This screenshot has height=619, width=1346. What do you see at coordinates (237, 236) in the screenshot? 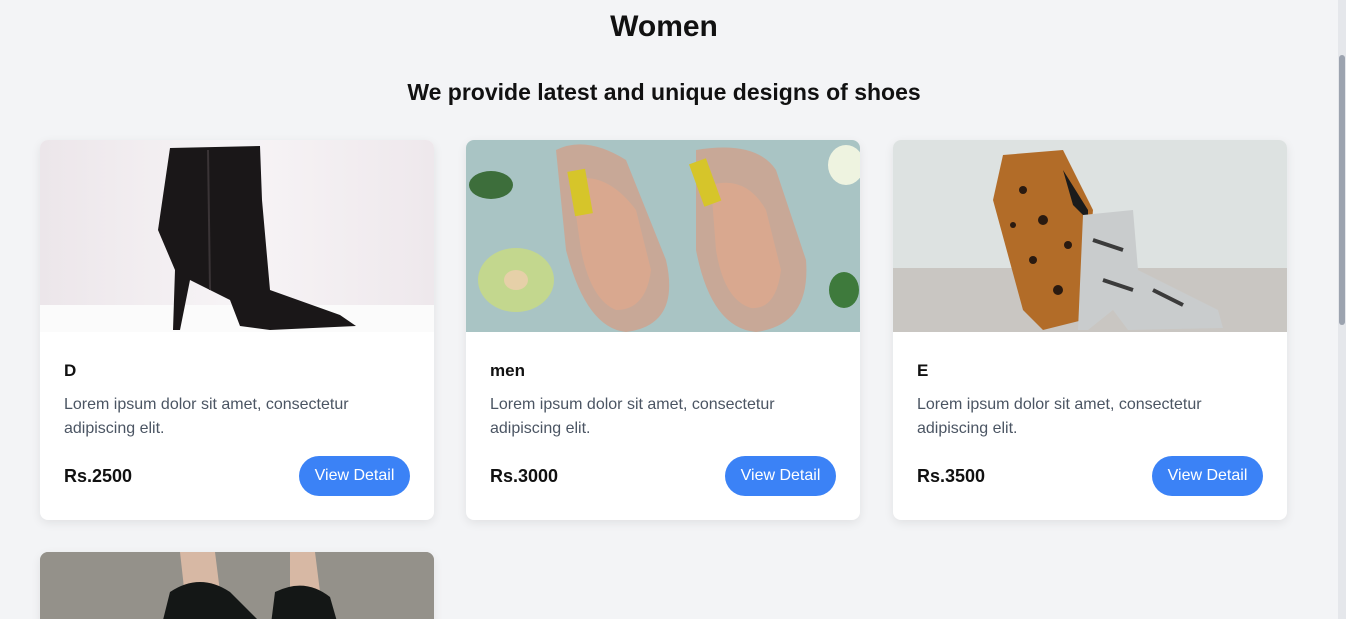
I see `product-image-black-boot` at bounding box center [237, 236].